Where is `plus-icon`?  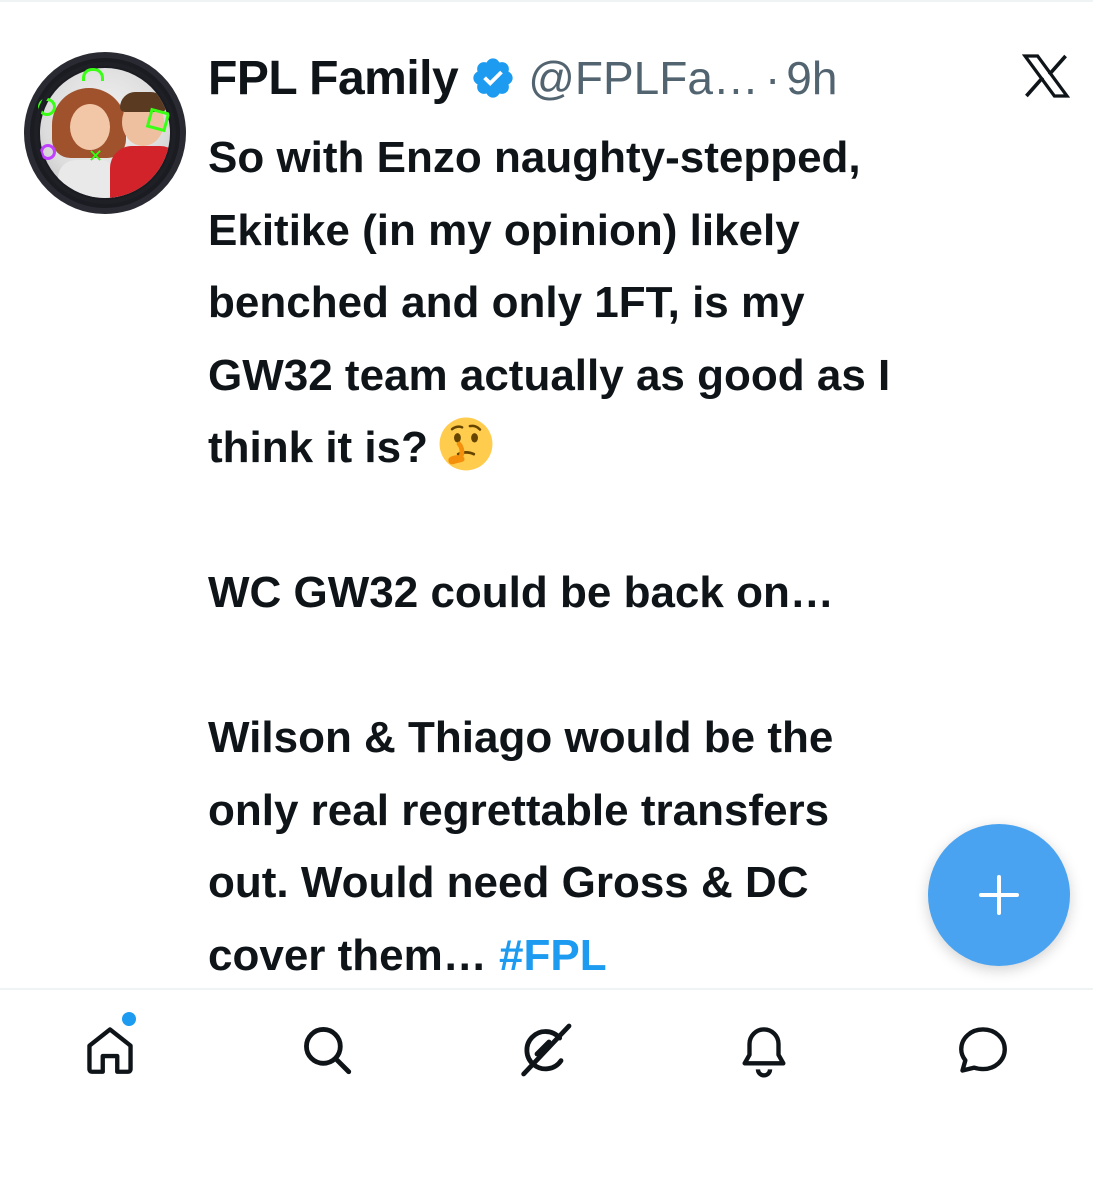 plus-icon is located at coordinates (999, 895).